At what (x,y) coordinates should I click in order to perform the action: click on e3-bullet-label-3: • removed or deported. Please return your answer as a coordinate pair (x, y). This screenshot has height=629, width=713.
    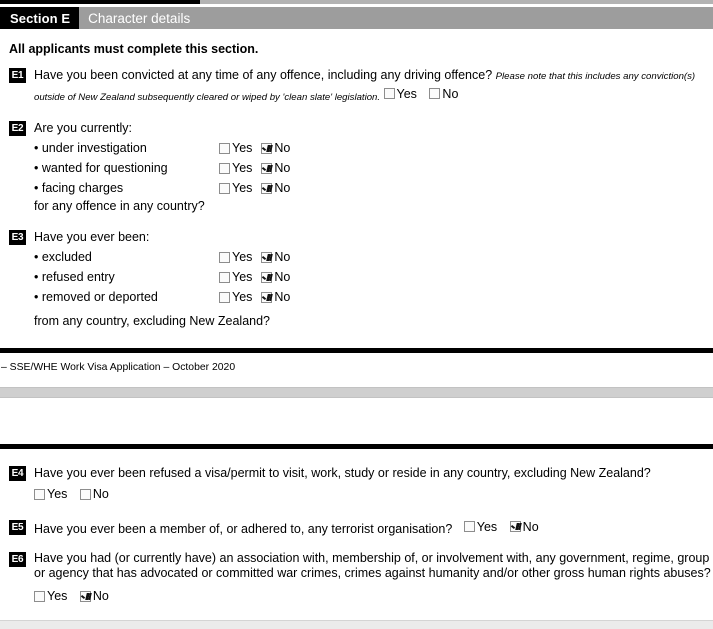
    Looking at the image, I should click on (96, 297).